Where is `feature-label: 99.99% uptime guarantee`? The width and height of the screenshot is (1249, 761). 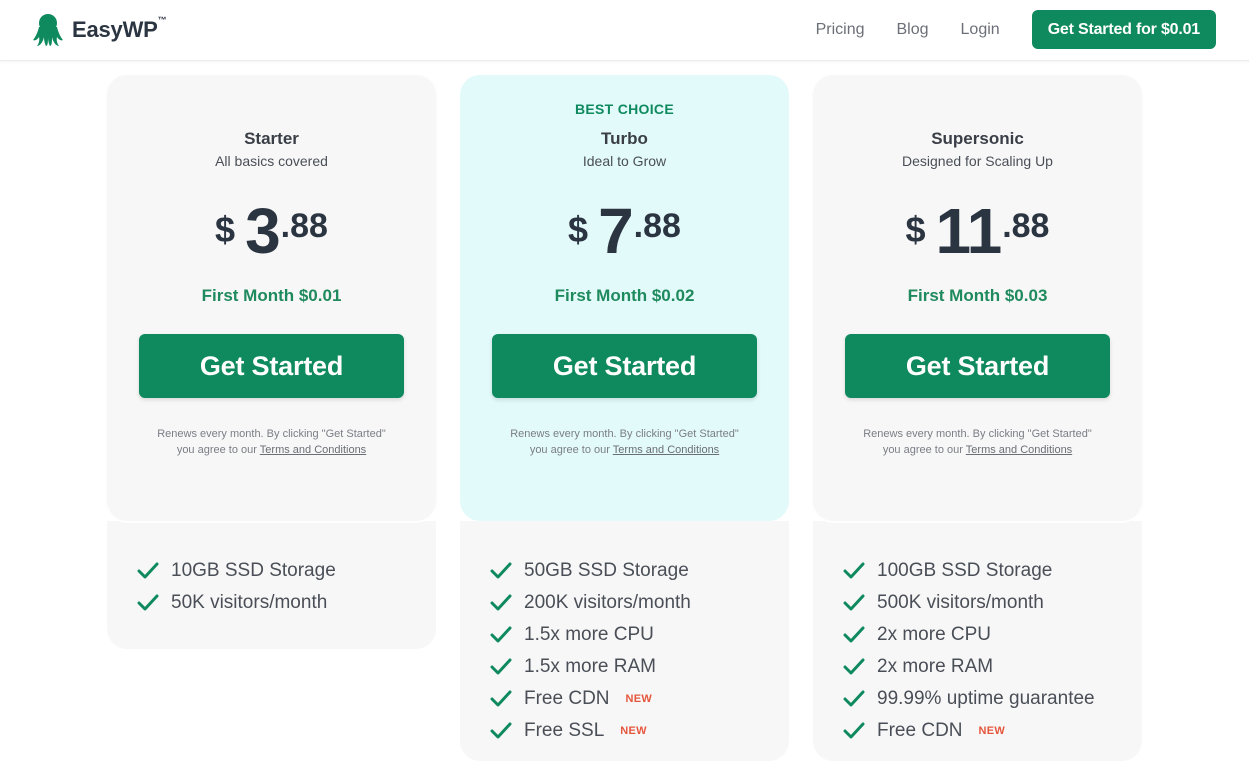 feature-label: 99.99% uptime guarantee is located at coordinates (986, 698).